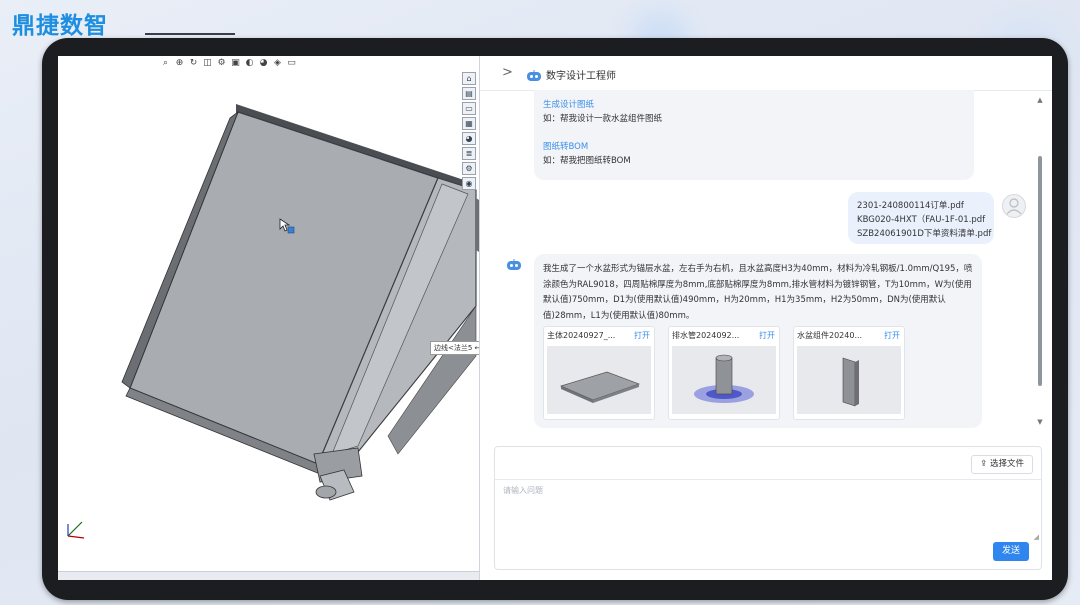 Image resolution: width=1080 pixels, height=605 pixels. What do you see at coordinates (454, 348) in the screenshot?
I see `edge-callout: 边线<法兰5 ←` at bounding box center [454, 348].